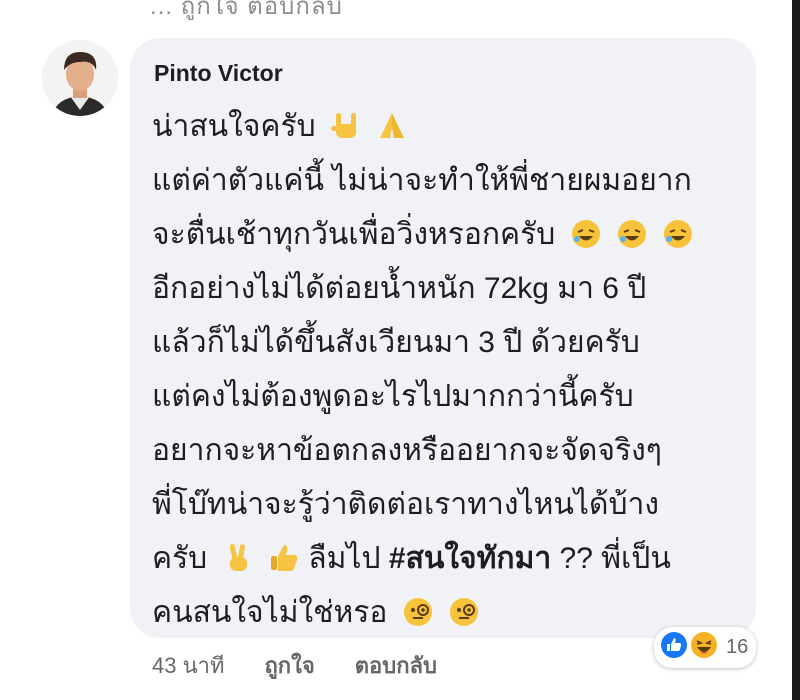 The image size is (800, 700). What do you see at coordinates (674, 647) in the screenshot?
I see `like-reaction-icon` at bounding box center [674, 647].